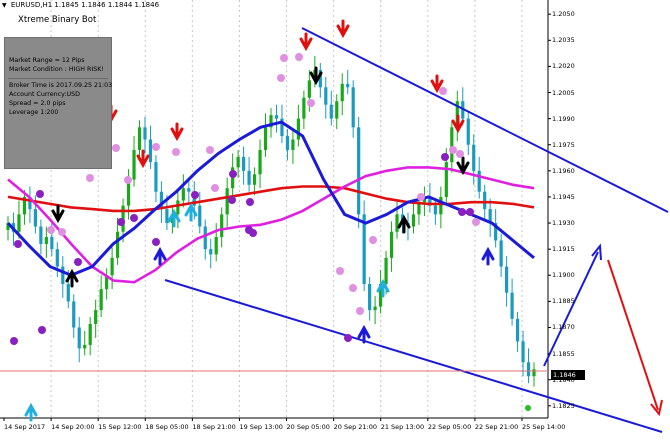 Image resolution: width=670 pixels, height=440 pixels. I want to click on y-tick-label: 1.1990, so click(563, 118).